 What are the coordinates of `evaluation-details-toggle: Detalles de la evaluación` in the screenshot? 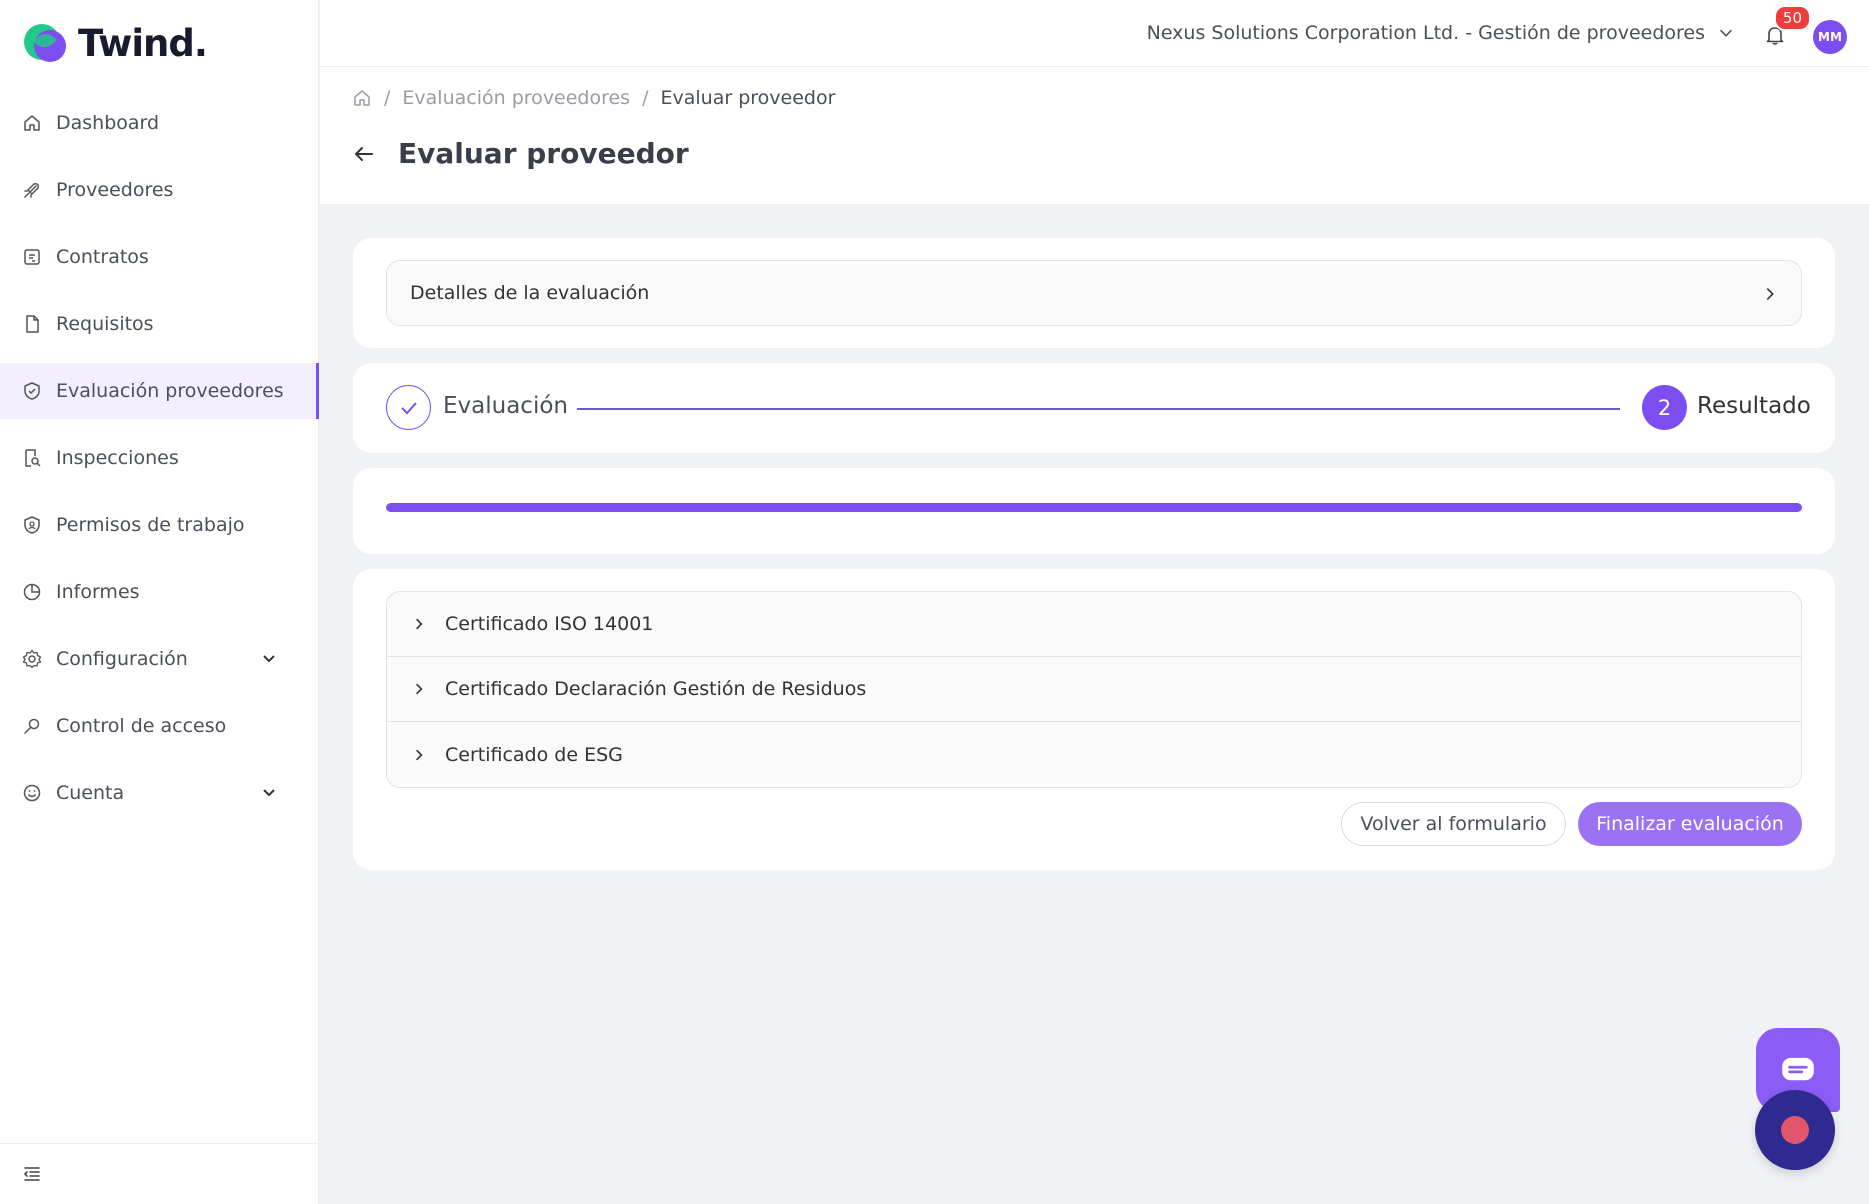 It's located at (1094, 293).